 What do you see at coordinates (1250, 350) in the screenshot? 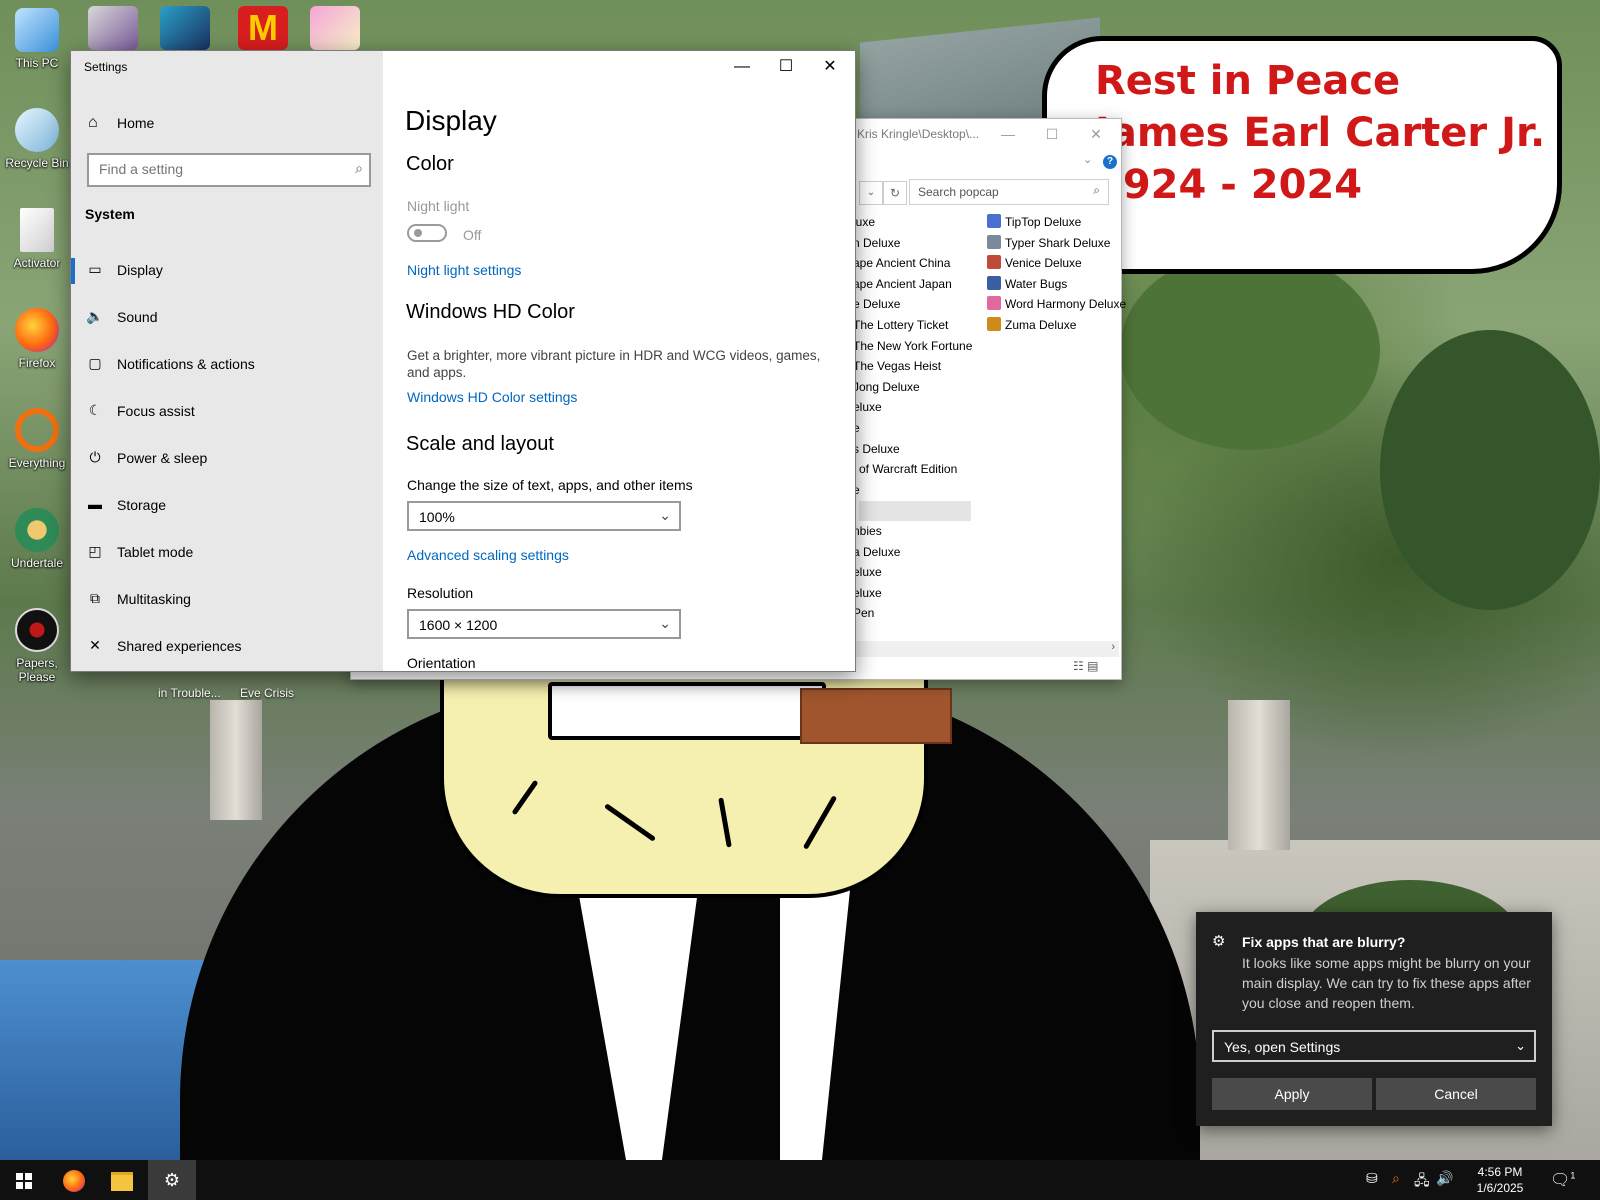
I see `wallpaper-bush` at bounding box center [1250, 350].